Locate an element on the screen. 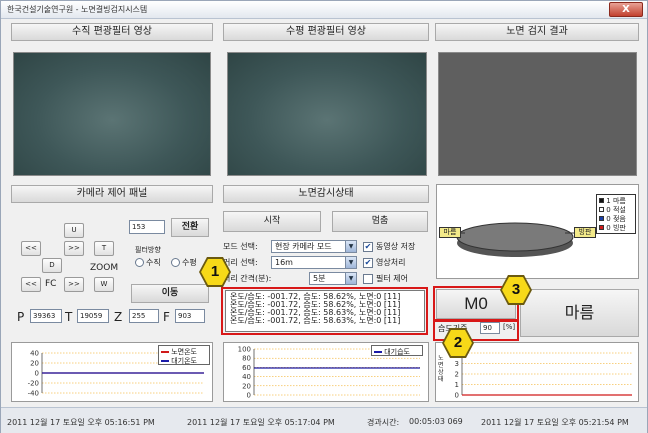 This screenshot has height=433, width=648. humidity-chart: 100 80 60 40 20 0 대기습도 is located at coordinates (326, 372).